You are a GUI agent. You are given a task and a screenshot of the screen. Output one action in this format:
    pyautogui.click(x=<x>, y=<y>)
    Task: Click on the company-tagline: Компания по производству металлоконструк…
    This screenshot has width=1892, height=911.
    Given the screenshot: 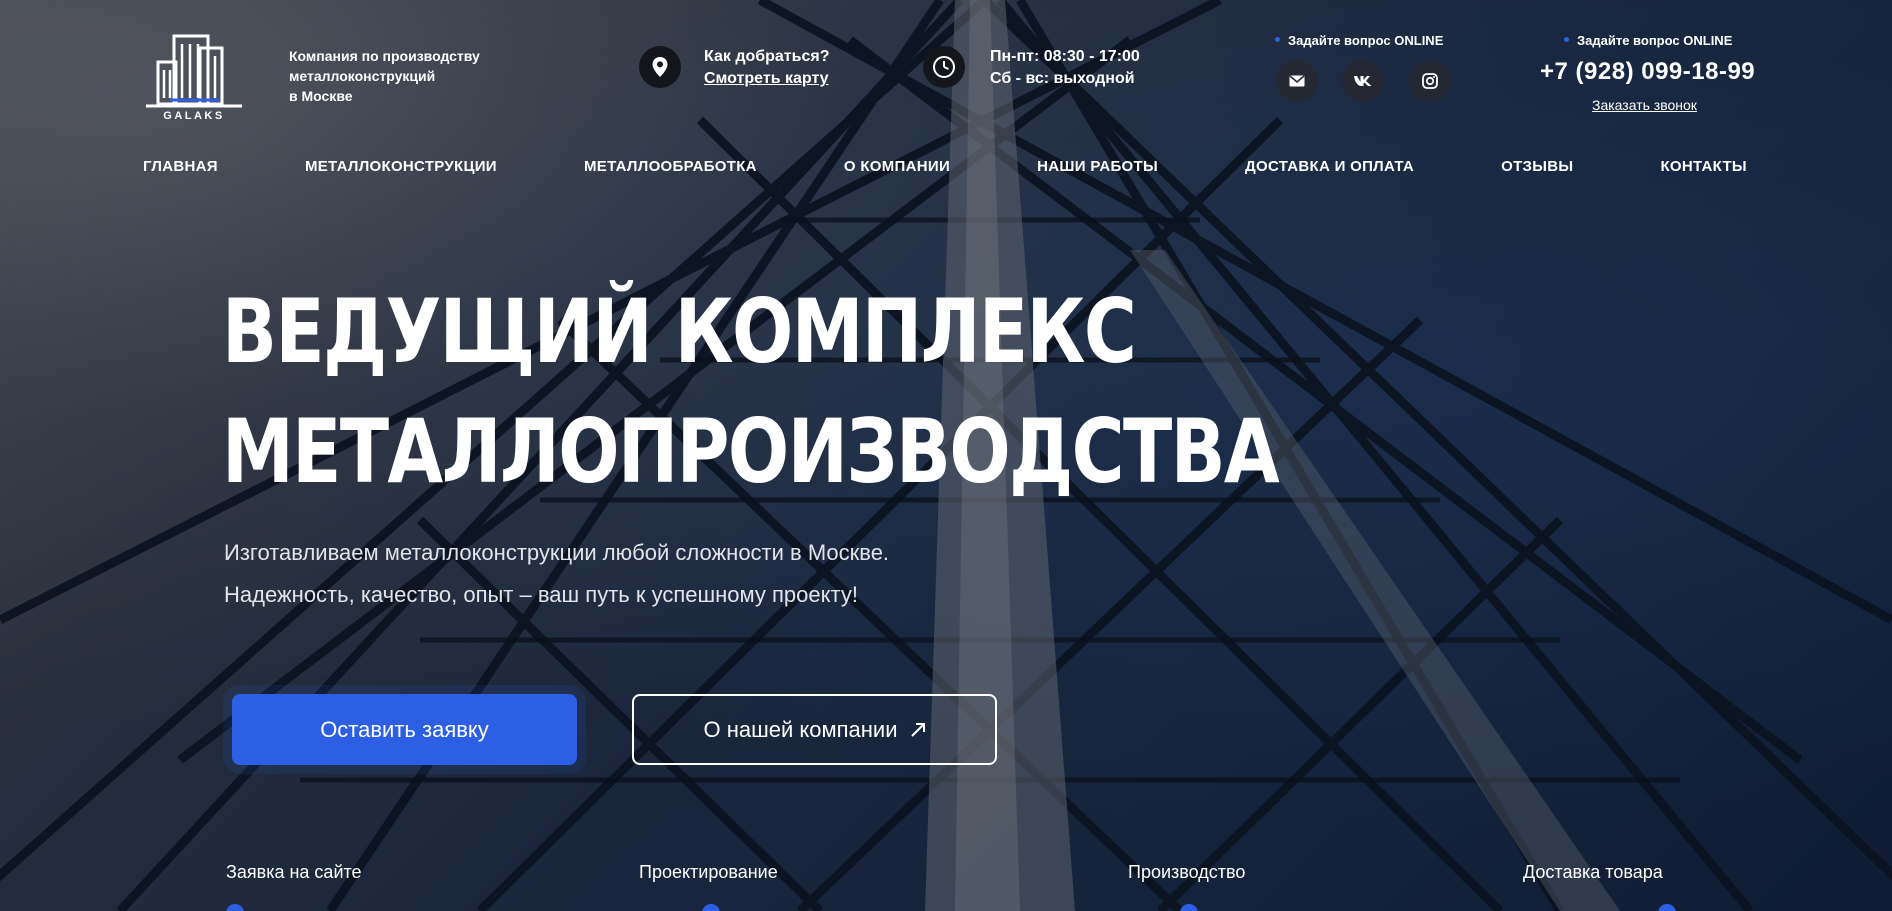 What is the action you would take?
    pyautogui.click(x=389, y=76)
    